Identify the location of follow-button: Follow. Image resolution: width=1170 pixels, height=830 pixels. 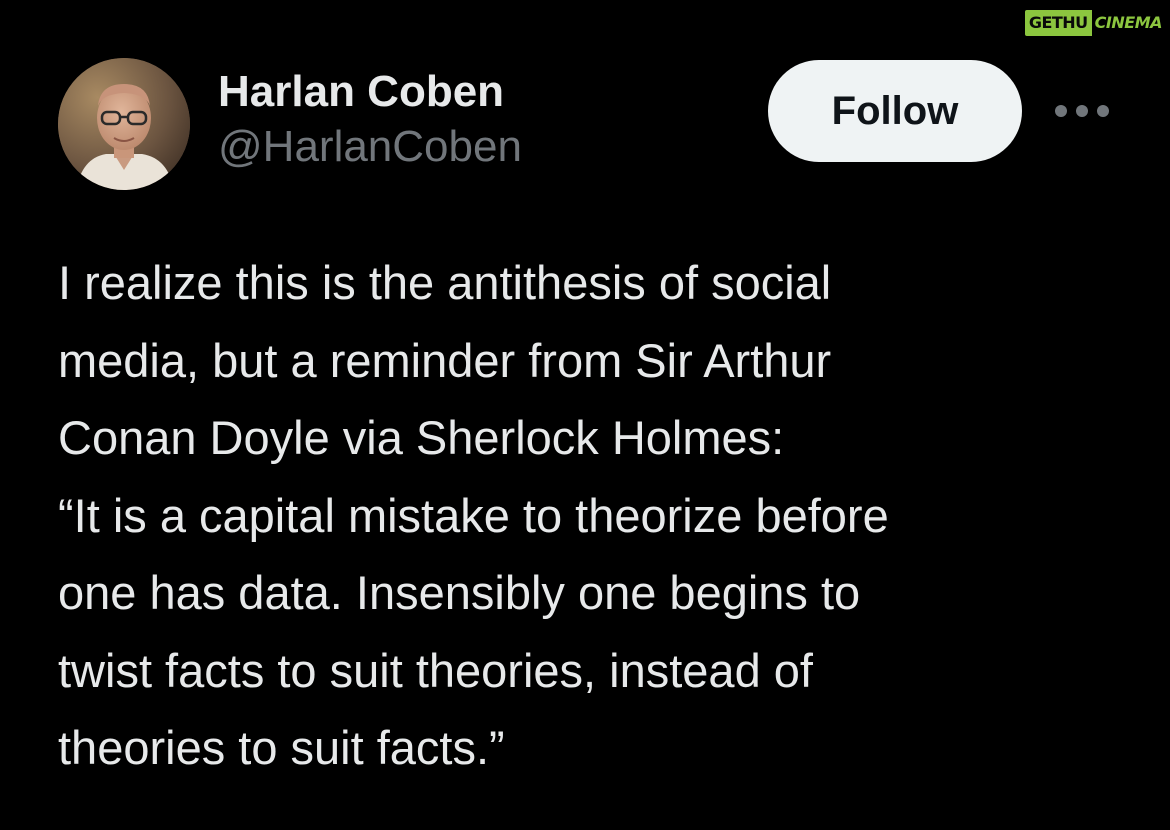
(895, 111).